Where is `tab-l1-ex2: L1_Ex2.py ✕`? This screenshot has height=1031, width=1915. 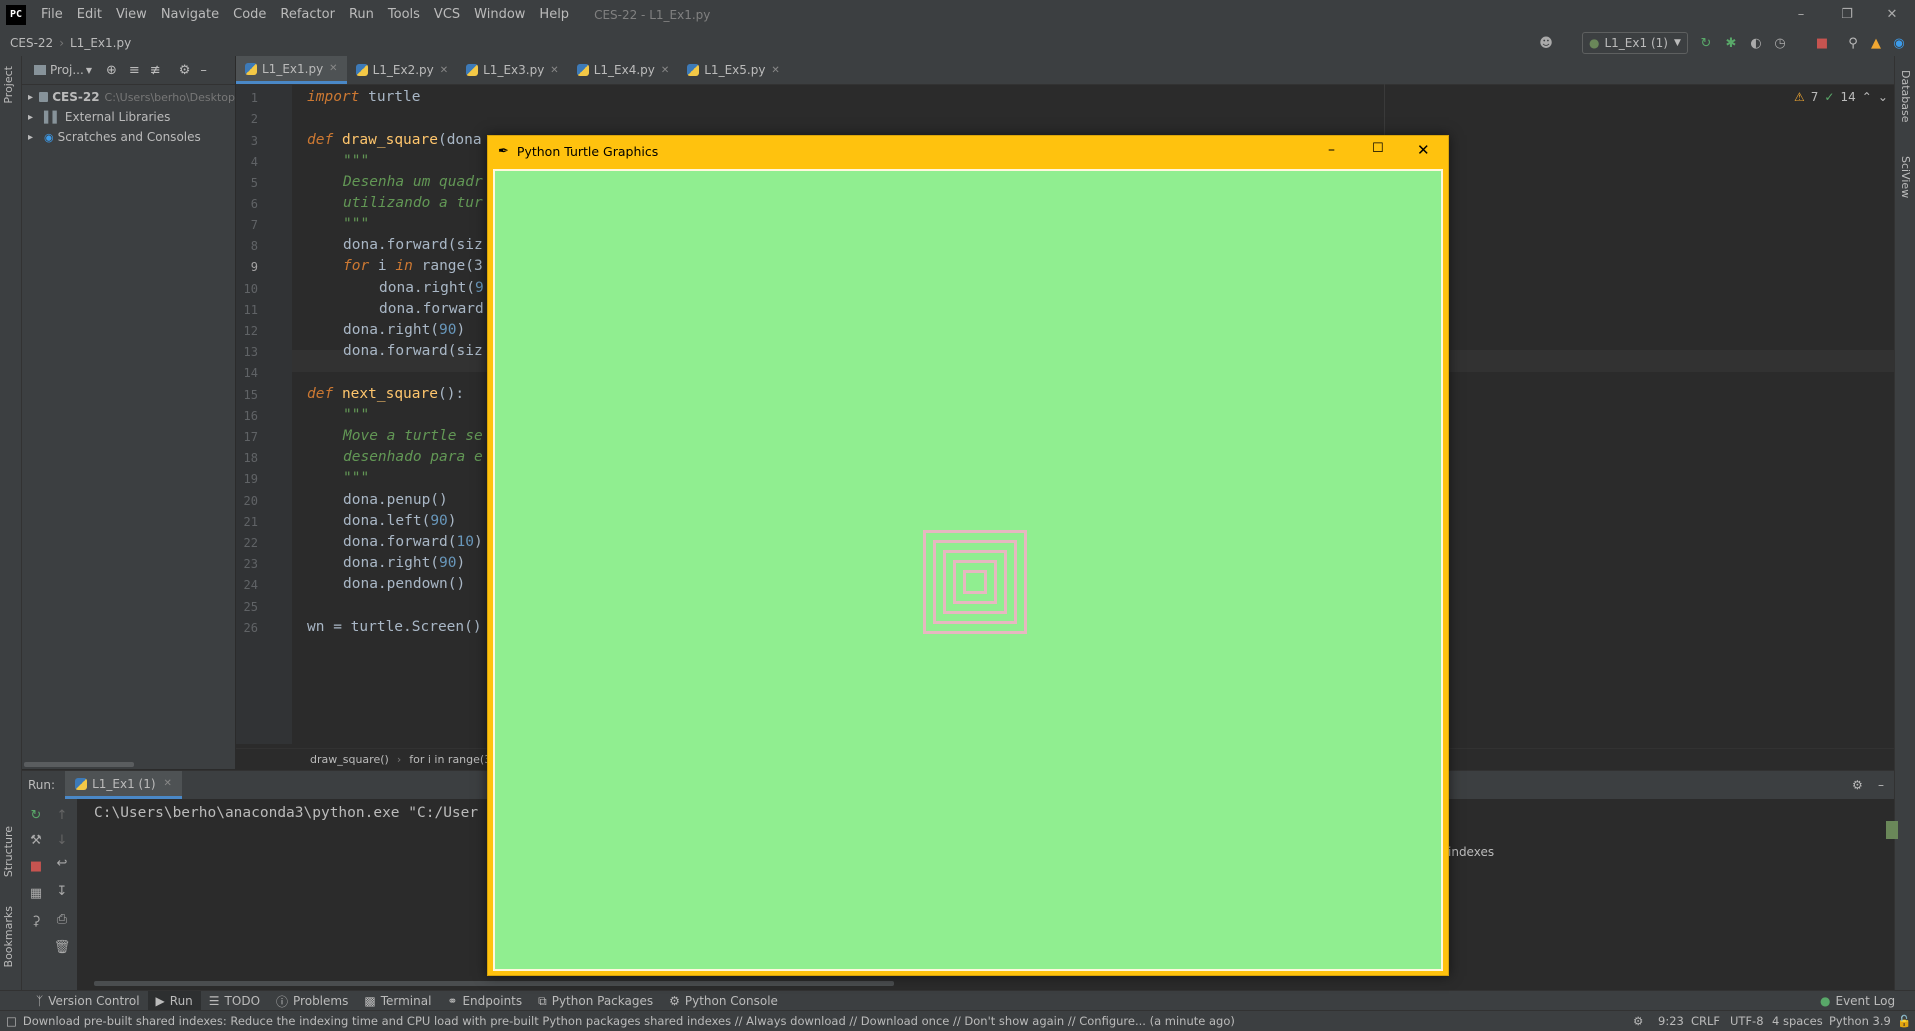
tab-l1-ex2: L1_Ex2.py ✕ is located at coordinates (402, 70).